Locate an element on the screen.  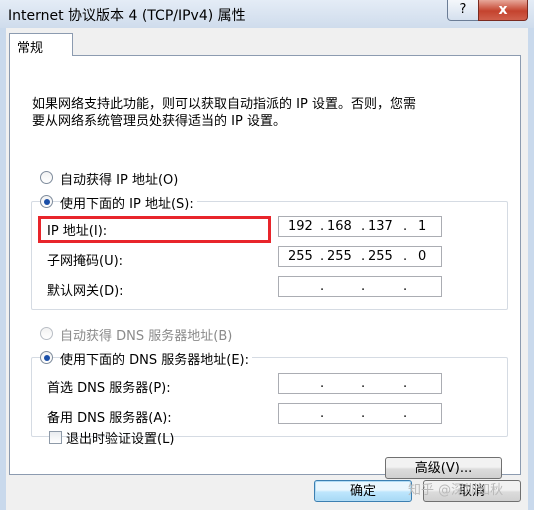
close-button: x is located at coordinates (503, 10).